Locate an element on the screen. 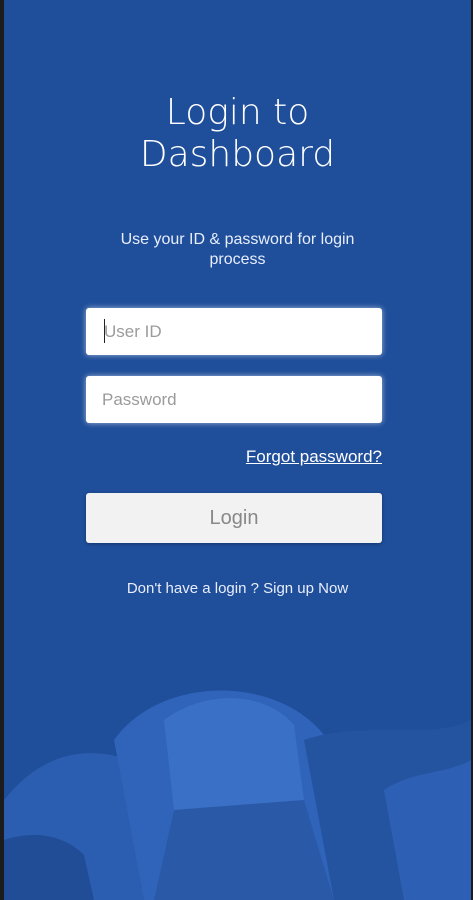 This screenshot has width=473, height=900. user-id-input is located at coordinates (234, 331).